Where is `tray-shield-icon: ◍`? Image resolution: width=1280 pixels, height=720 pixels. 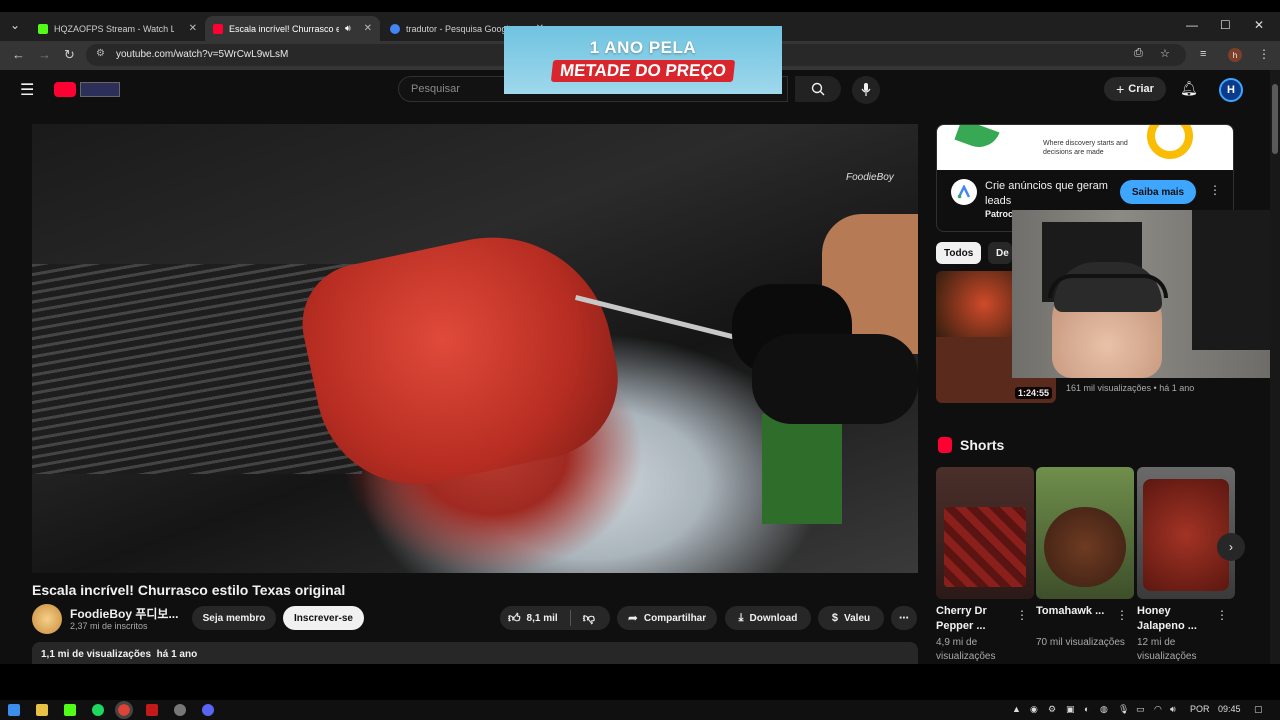
tray-shield-icon: ◍ is located at coordinates (1104, 709).